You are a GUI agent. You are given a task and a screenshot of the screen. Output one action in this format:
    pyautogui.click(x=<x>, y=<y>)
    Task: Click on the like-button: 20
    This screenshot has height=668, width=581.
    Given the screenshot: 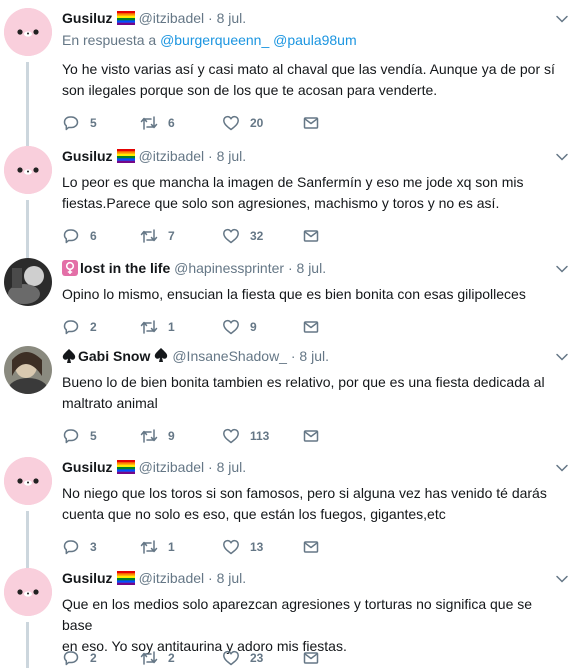 What is the action you would take?
    pyautogui.click(x=242, y=123)
    